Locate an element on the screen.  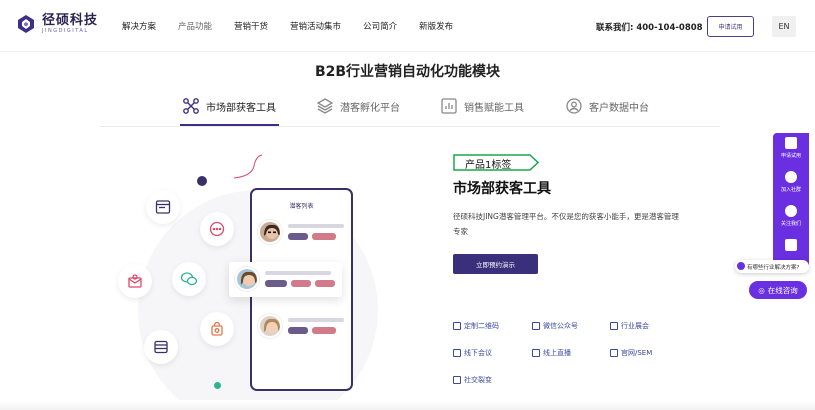
tab-lead-nurturing: 潜客孵化平台 is located at coordinates (358, 106).